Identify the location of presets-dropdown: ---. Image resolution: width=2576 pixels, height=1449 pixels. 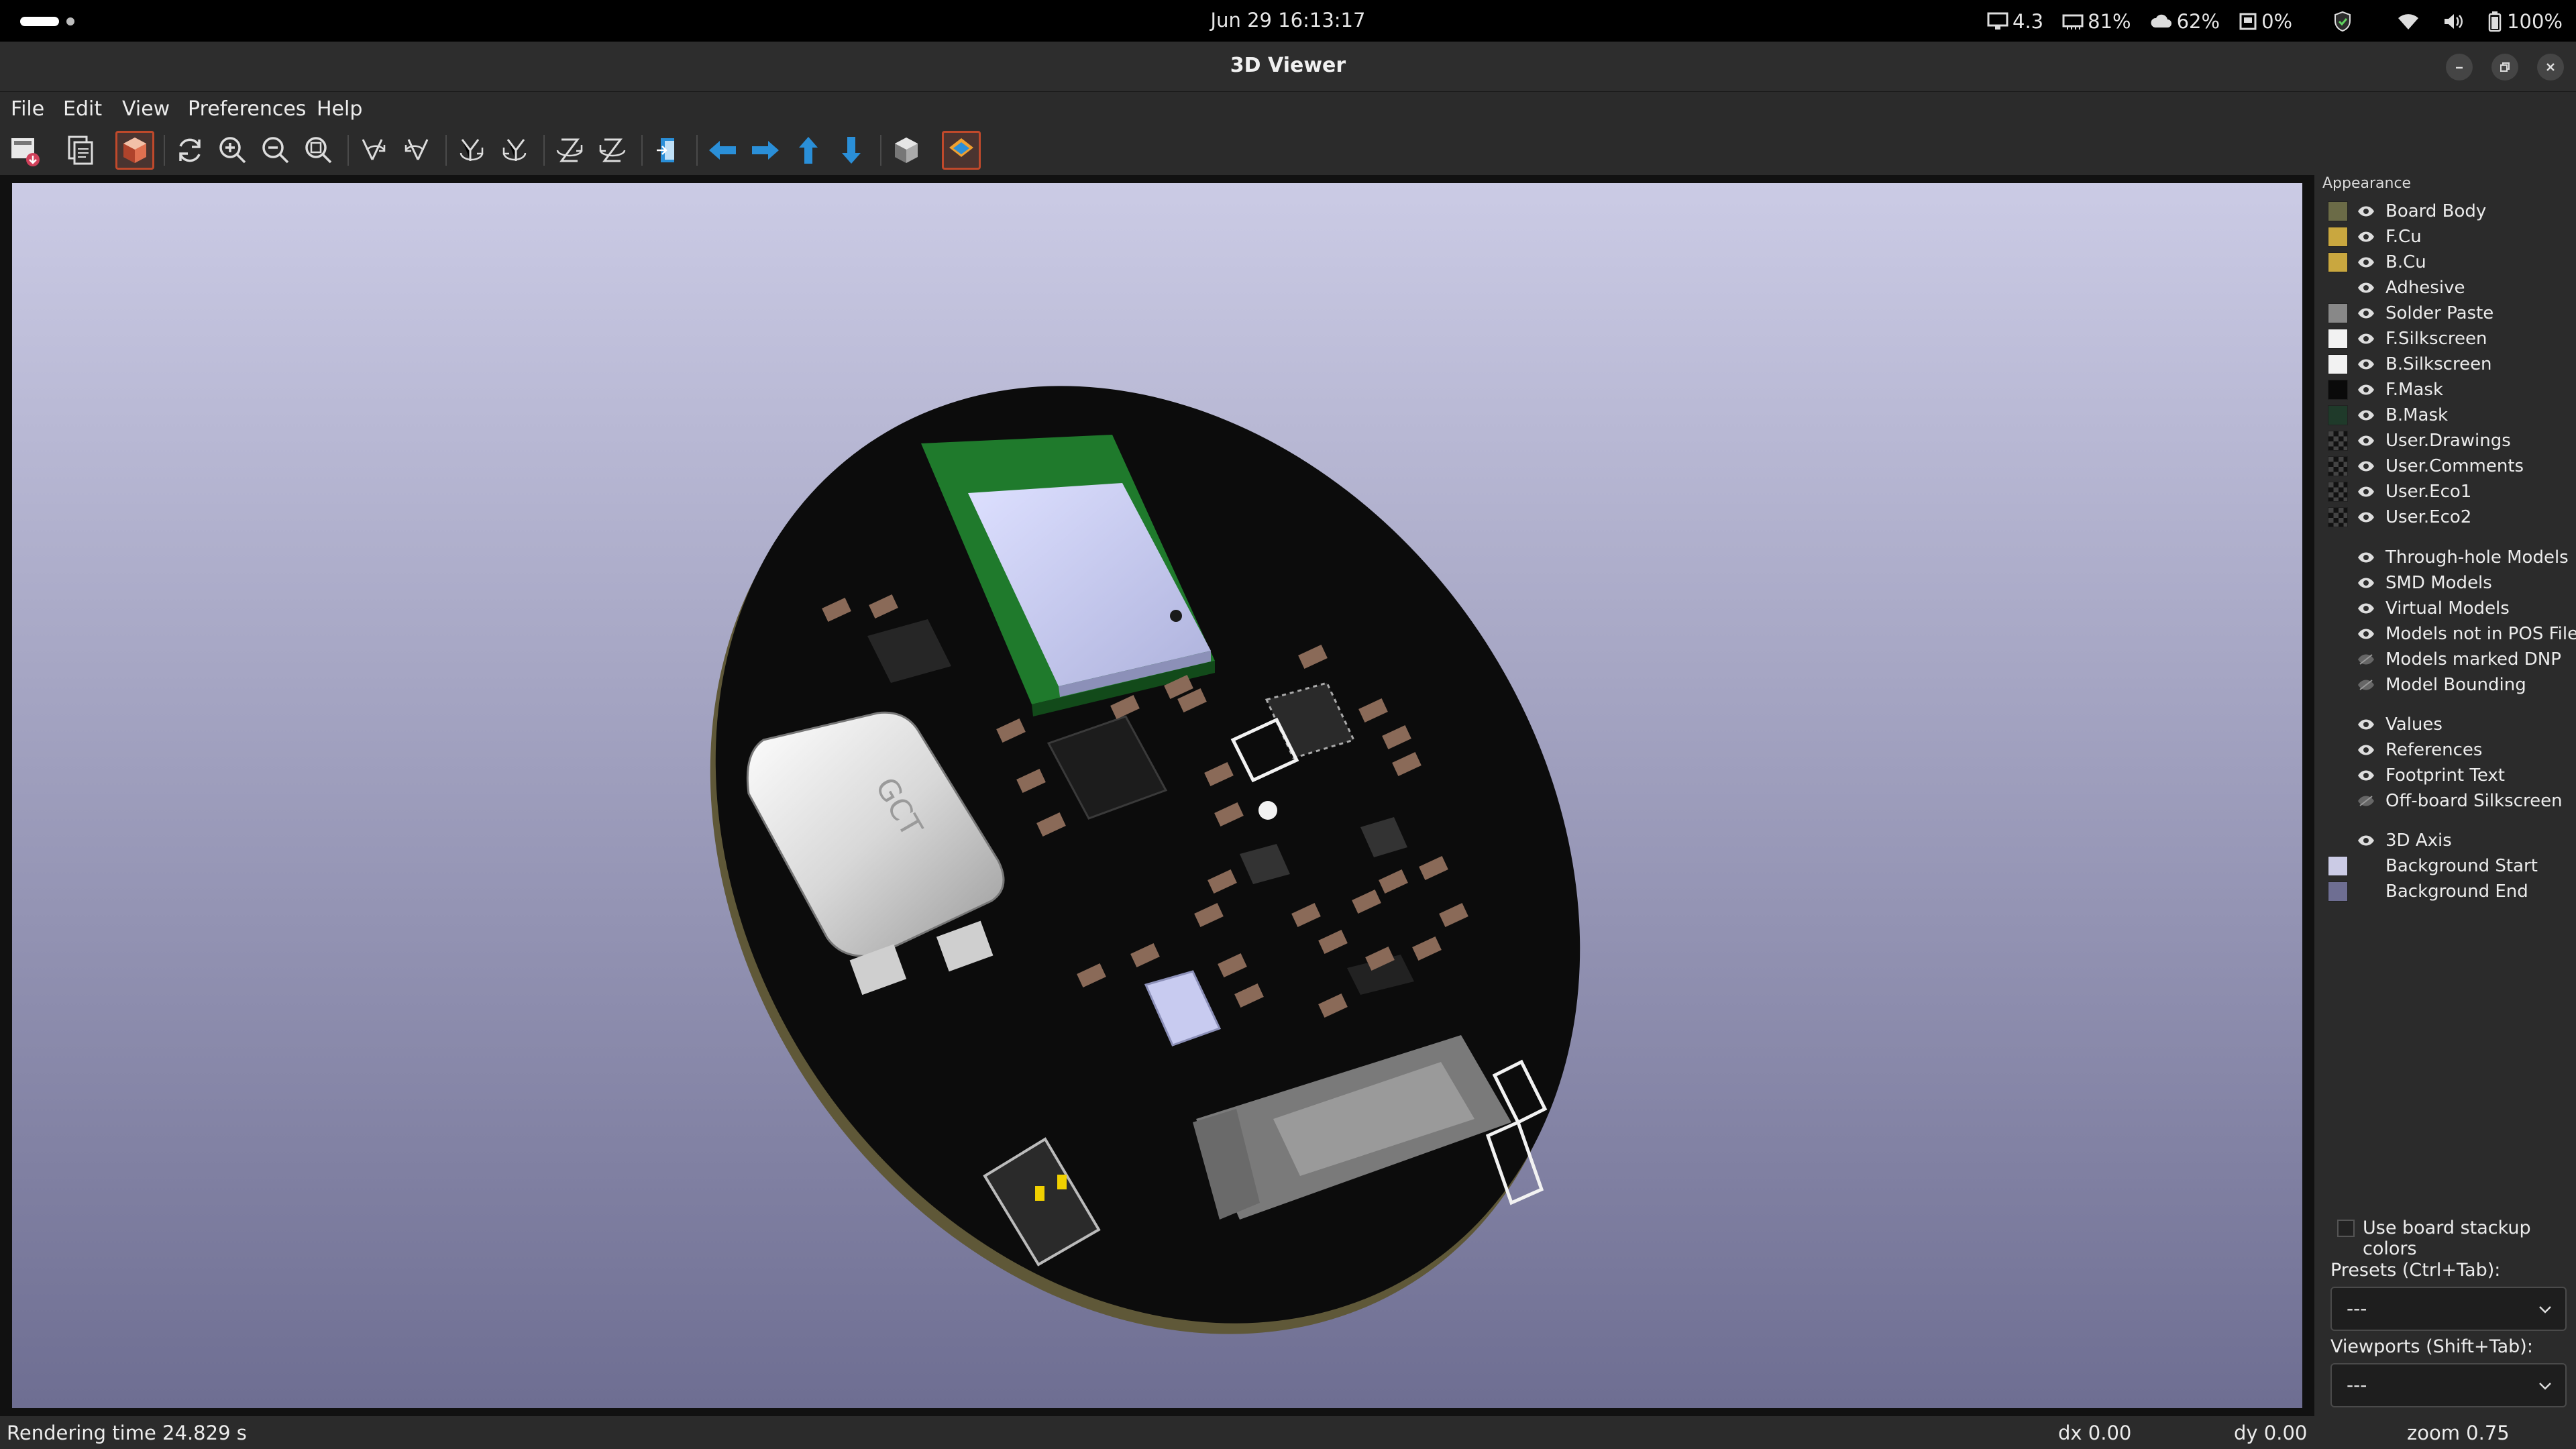
(2448, 1309).